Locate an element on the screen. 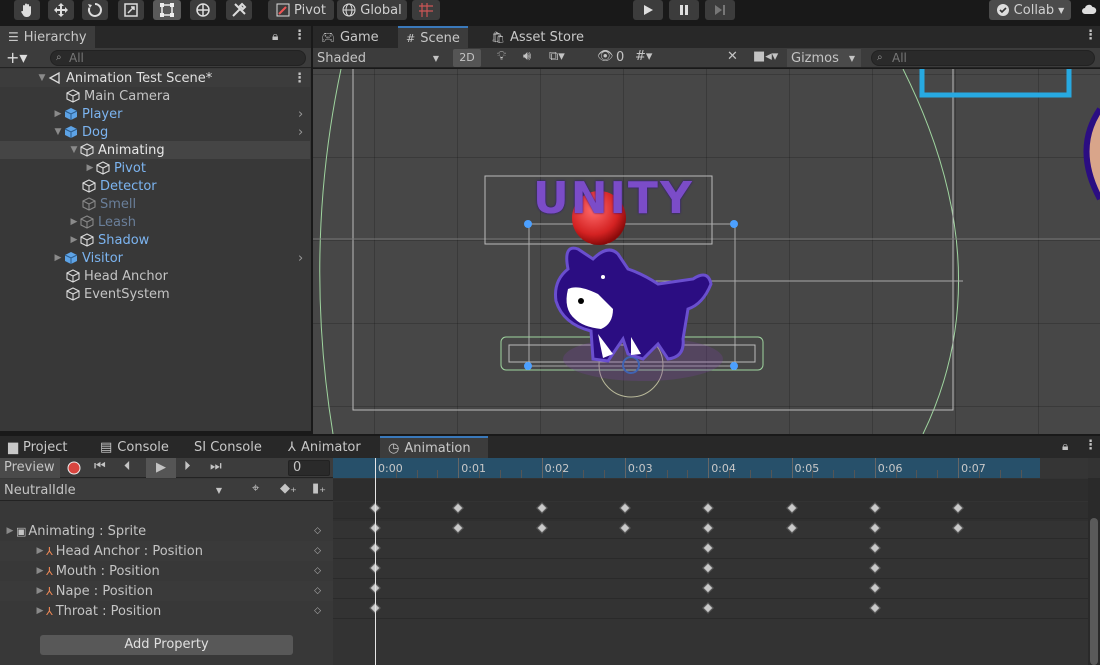 The width and height of the screenshot is (1100, 665). step-button is located at coordinates (720, 10).